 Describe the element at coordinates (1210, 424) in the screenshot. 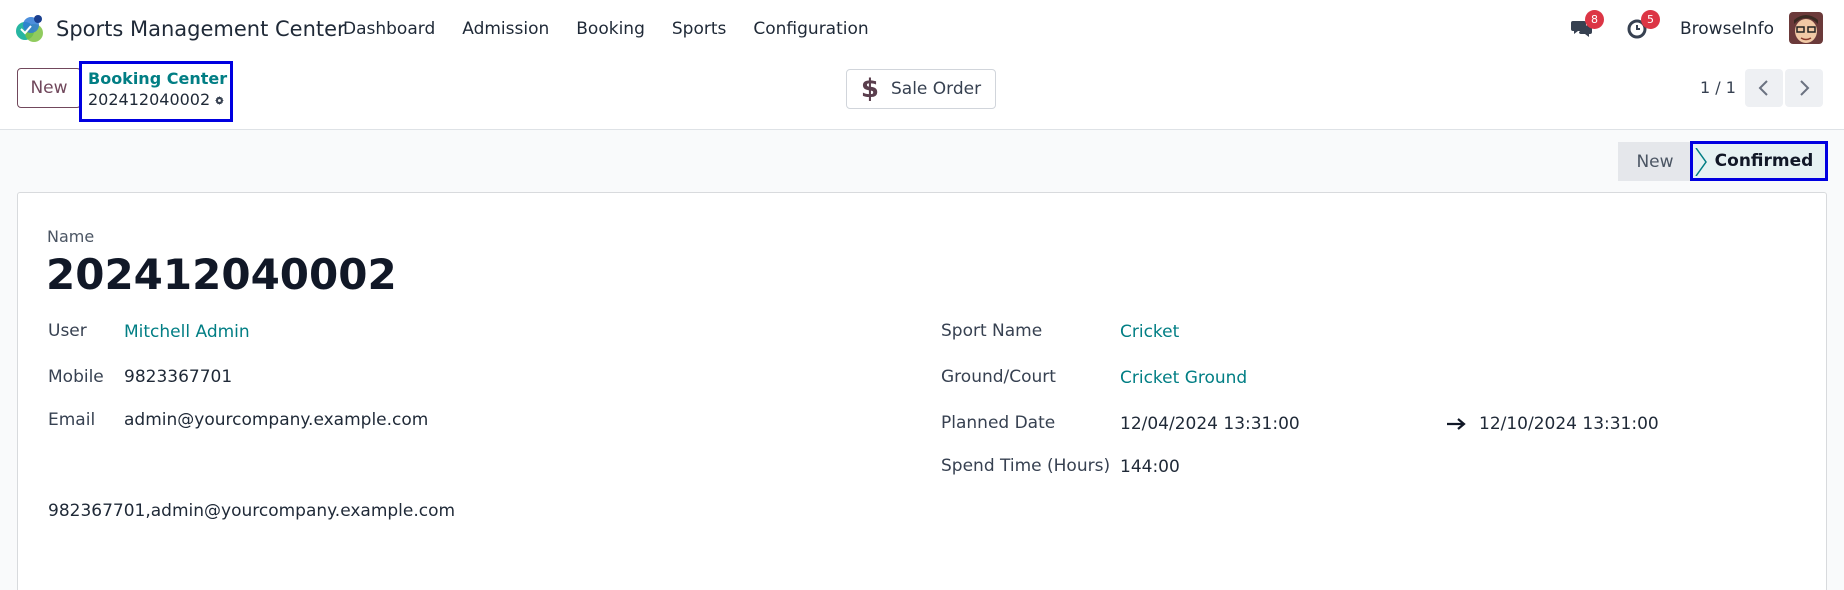

I see `planned-start-field: 12/04/2024 13:31:00` at that location.